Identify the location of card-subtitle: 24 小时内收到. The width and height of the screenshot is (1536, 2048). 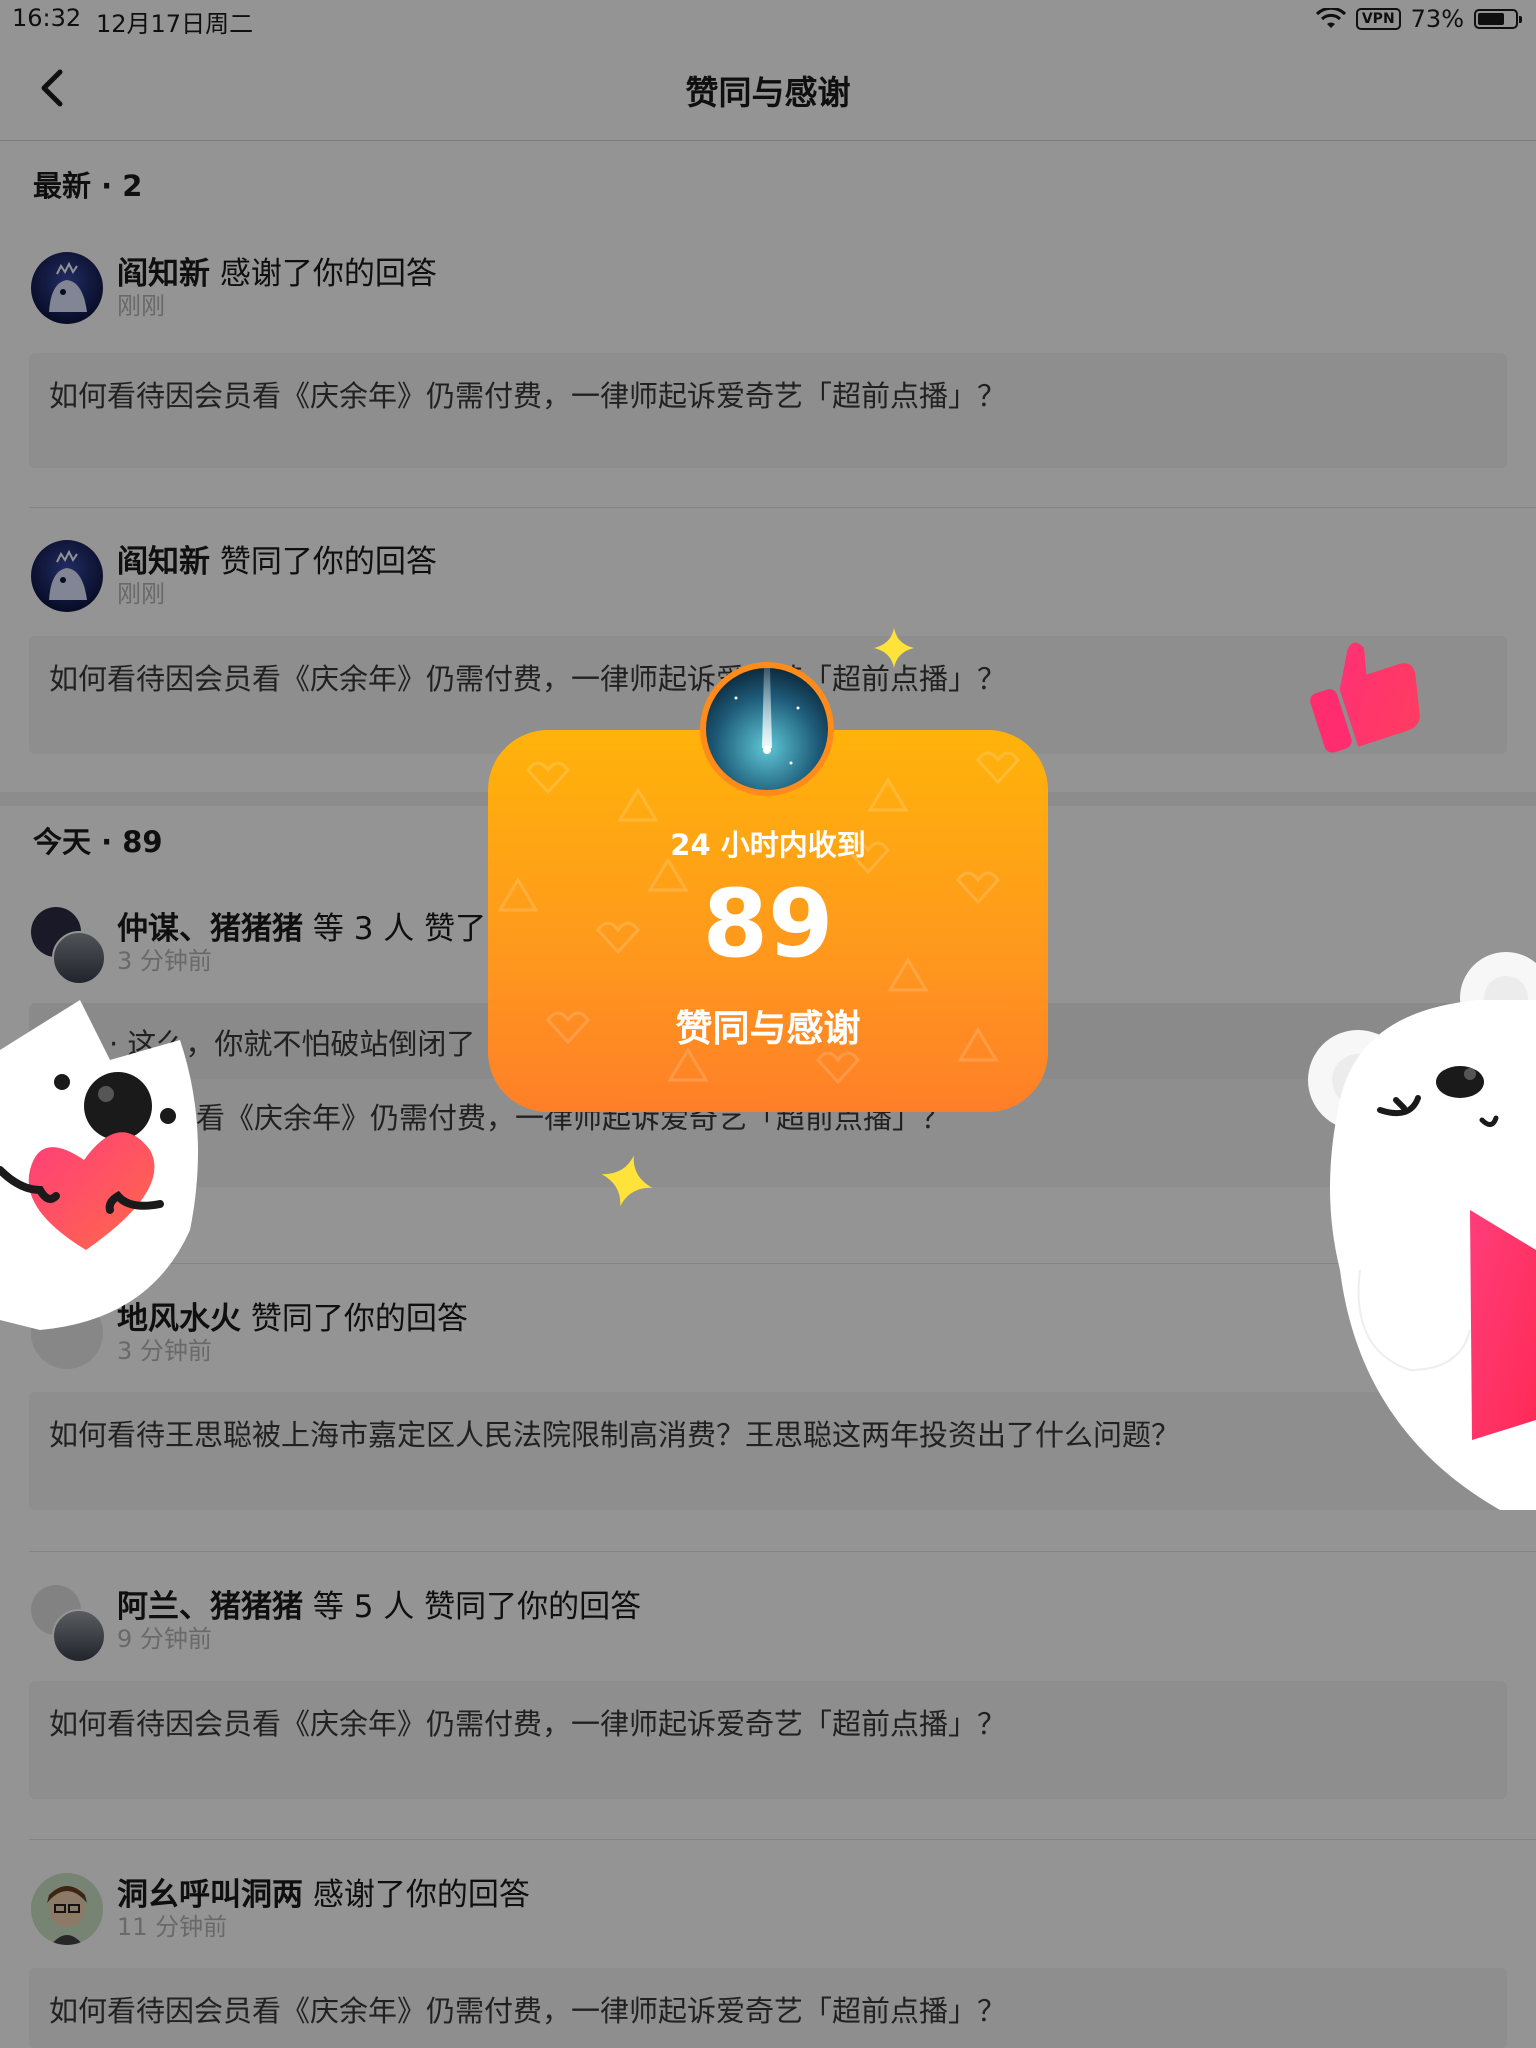
(768, 845).